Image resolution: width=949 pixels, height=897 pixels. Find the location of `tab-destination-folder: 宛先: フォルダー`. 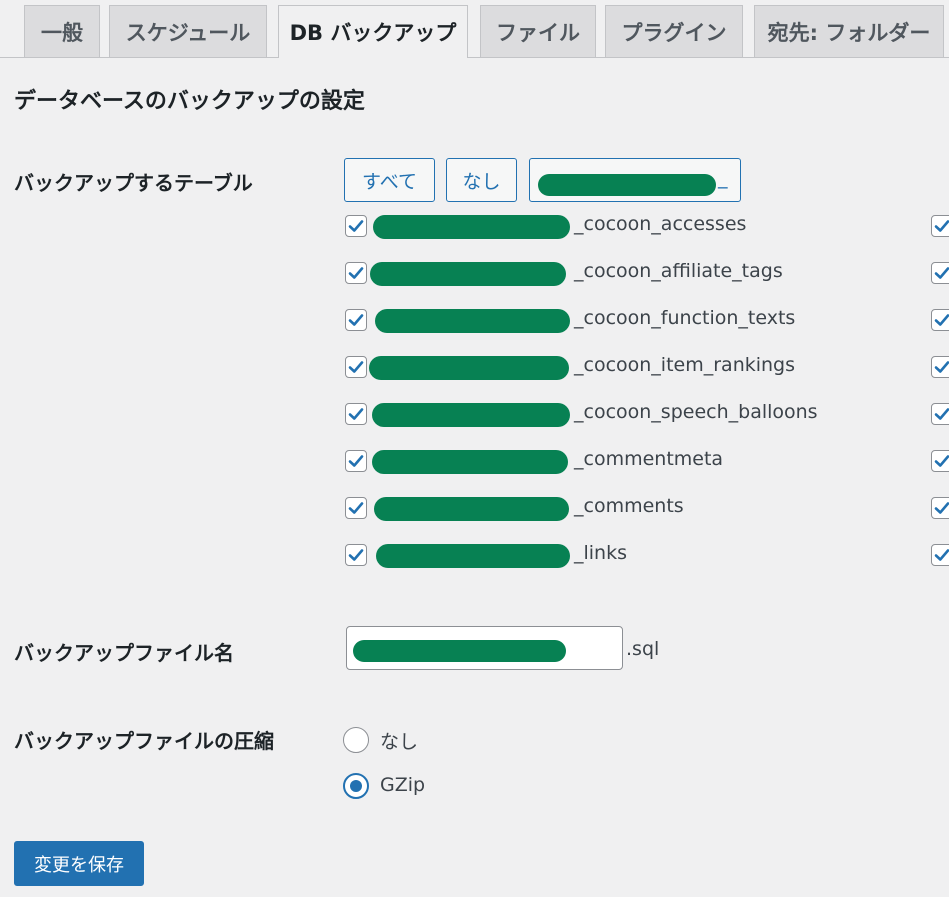

tab-destination-folder: 宛先: フォルダー is located at coordinates (849, 31).